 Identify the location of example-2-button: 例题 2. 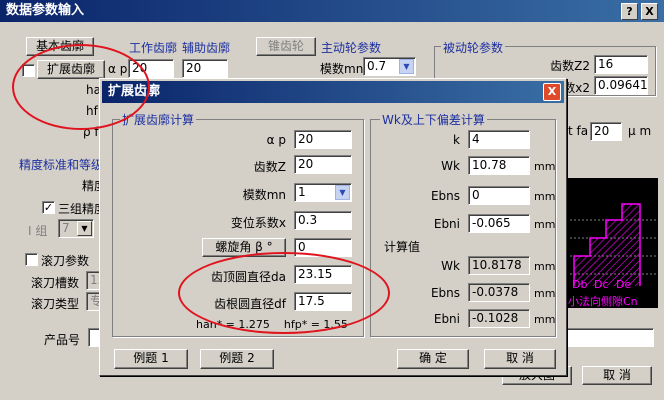
(237, 359).